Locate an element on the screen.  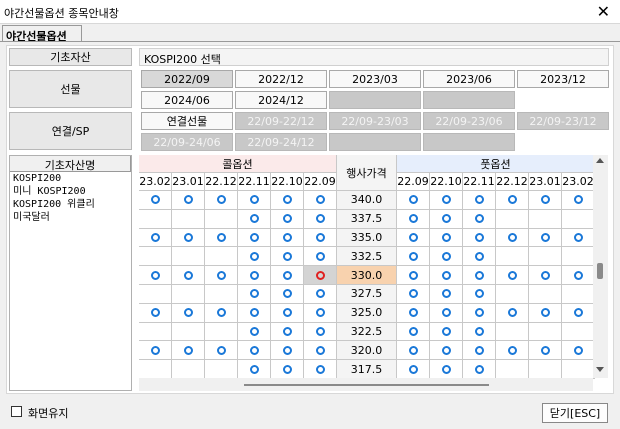
futures-button: 2024/06 is located at coordinates (187, 100).